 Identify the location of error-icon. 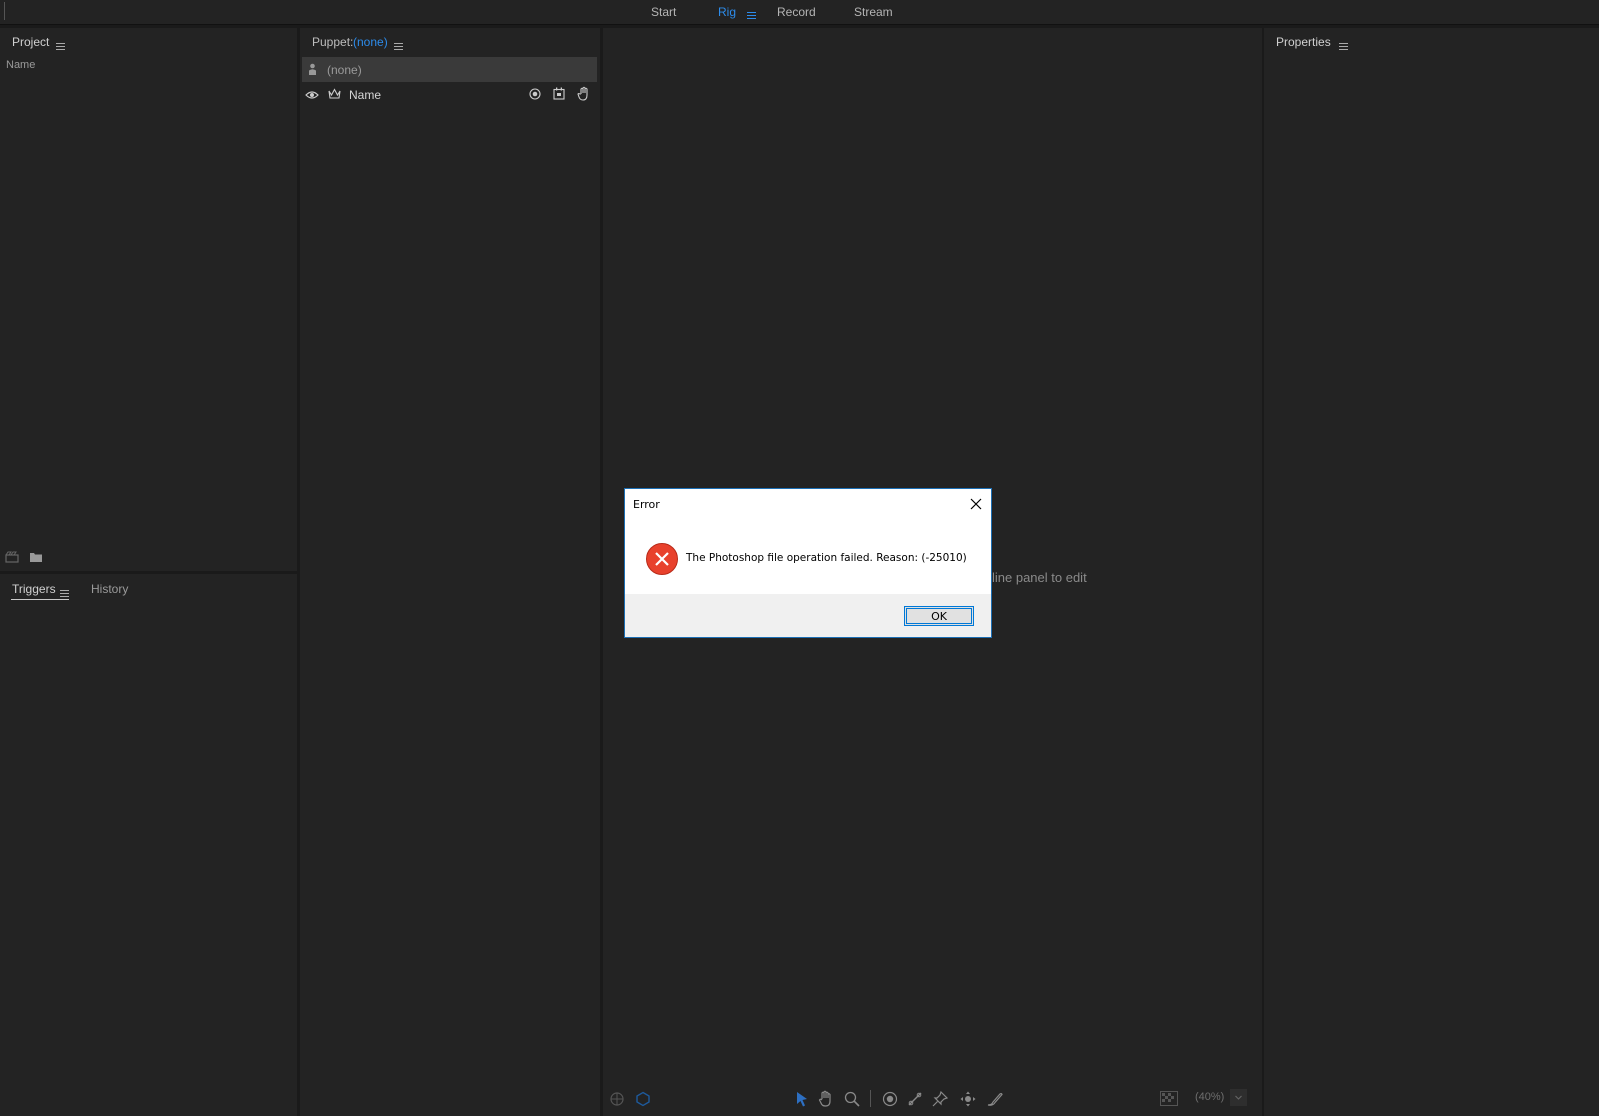
(662, 560).